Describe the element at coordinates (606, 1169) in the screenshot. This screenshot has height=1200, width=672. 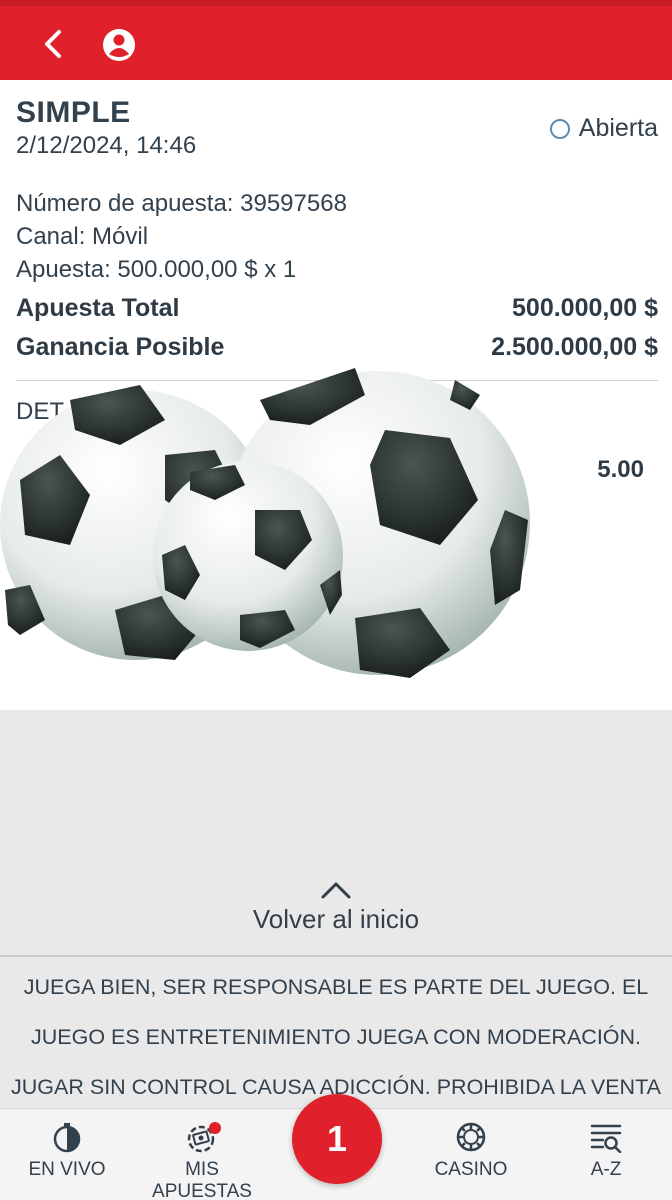
I see `nav-a-z-label: A-Z` at that location.